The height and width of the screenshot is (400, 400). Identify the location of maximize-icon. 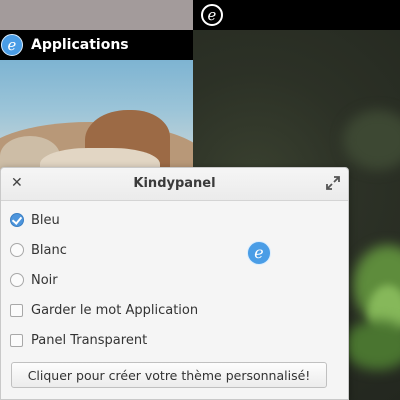
(333, 183).